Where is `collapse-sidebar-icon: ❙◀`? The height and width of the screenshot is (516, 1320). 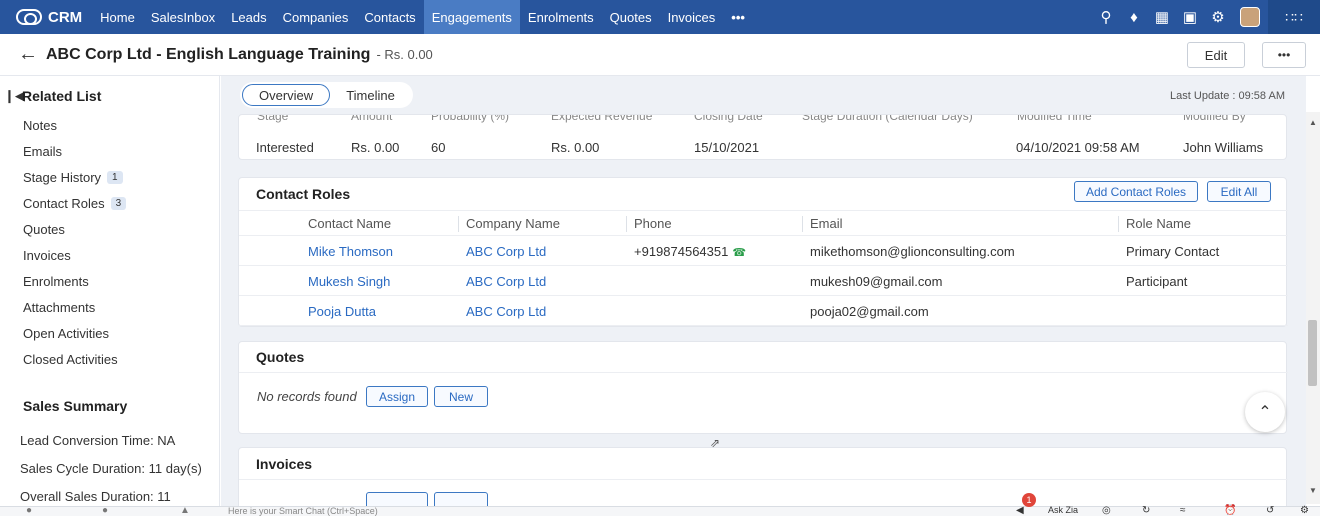 collapse-sidebar-icon: ❙◀ is located at coordinates (12, 96).